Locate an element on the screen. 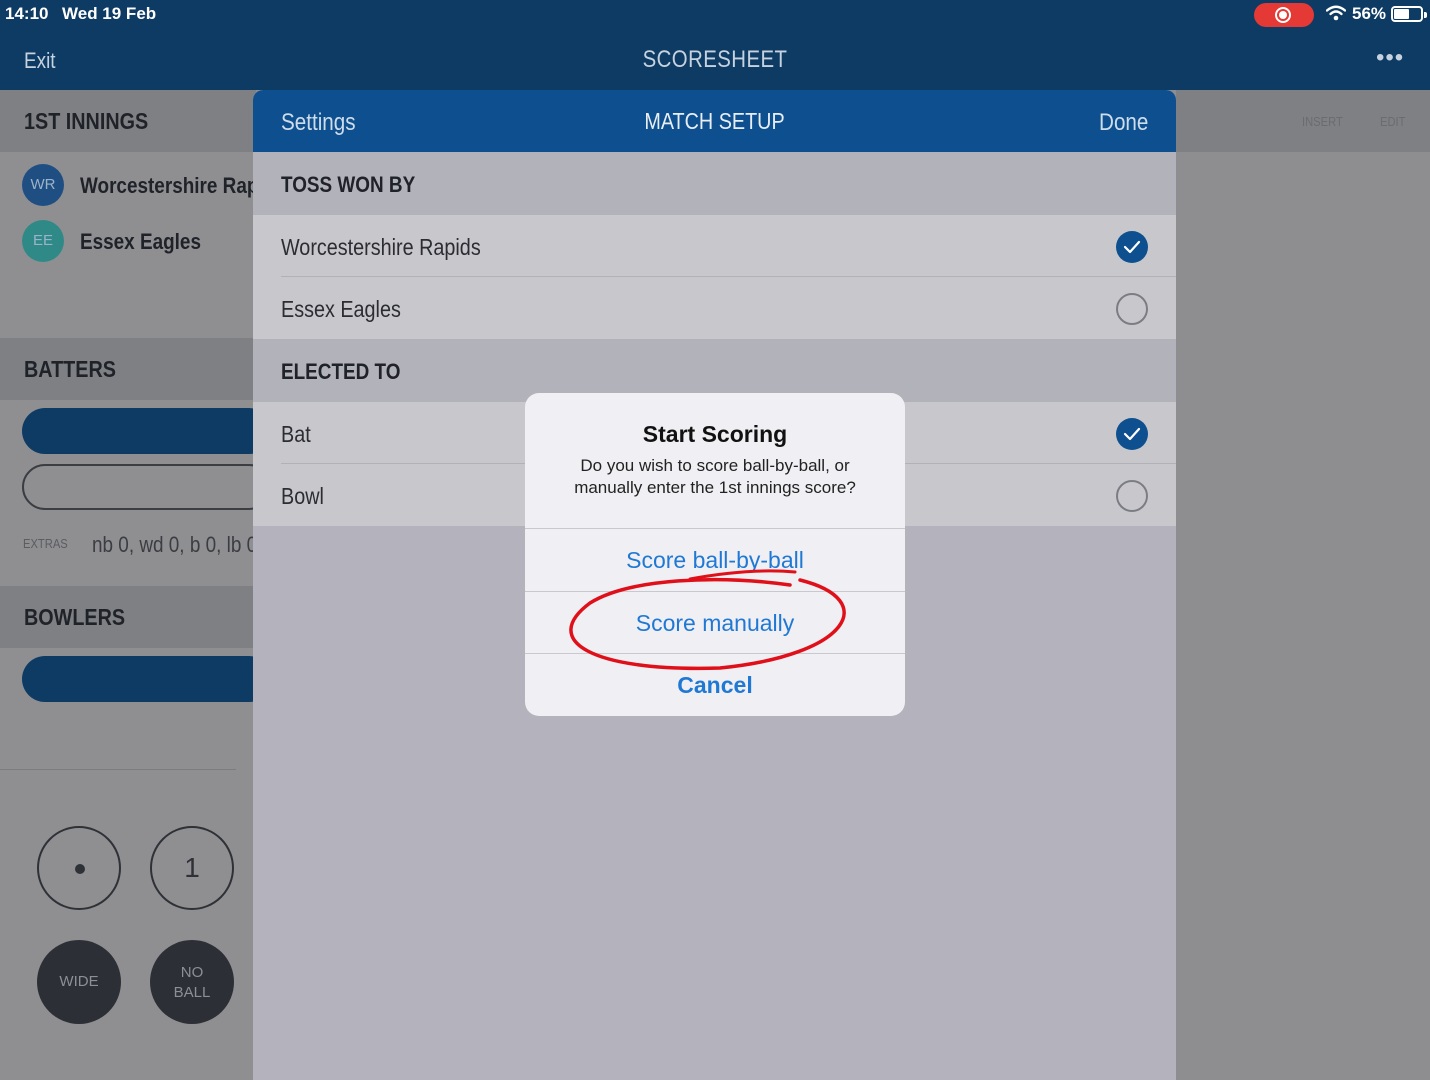 The height and width of the screenshot is (1080, 1430). bowlers-header: BOWLERS is located at coordinates (128, 617).